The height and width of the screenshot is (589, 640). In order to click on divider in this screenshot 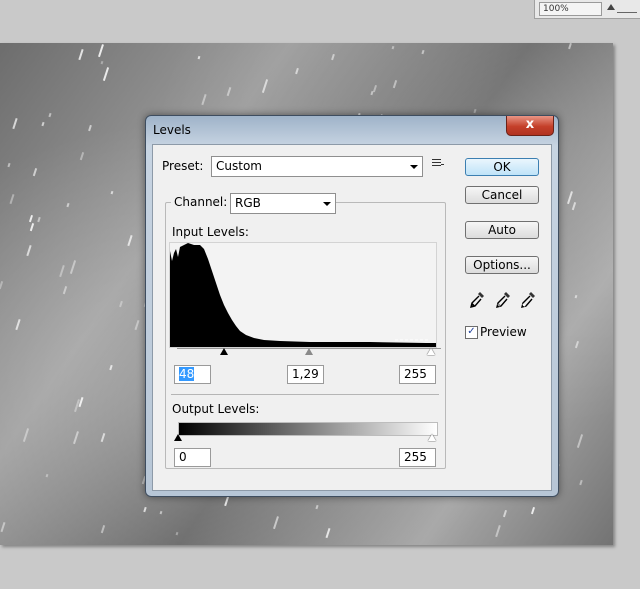, I will do `click(305, 394)`.